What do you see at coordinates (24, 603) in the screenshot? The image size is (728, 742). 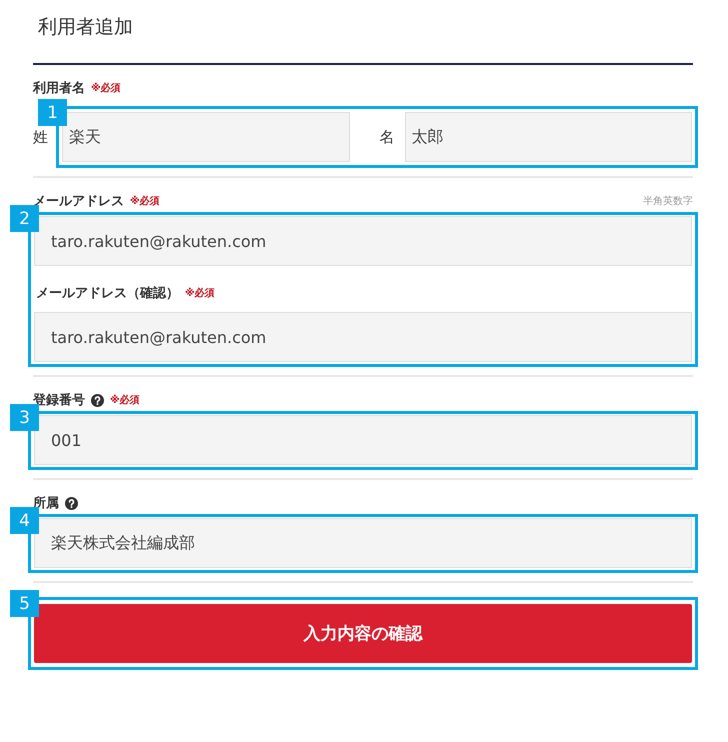 I see `number-badge: 5` at bounding box center [24, 603].